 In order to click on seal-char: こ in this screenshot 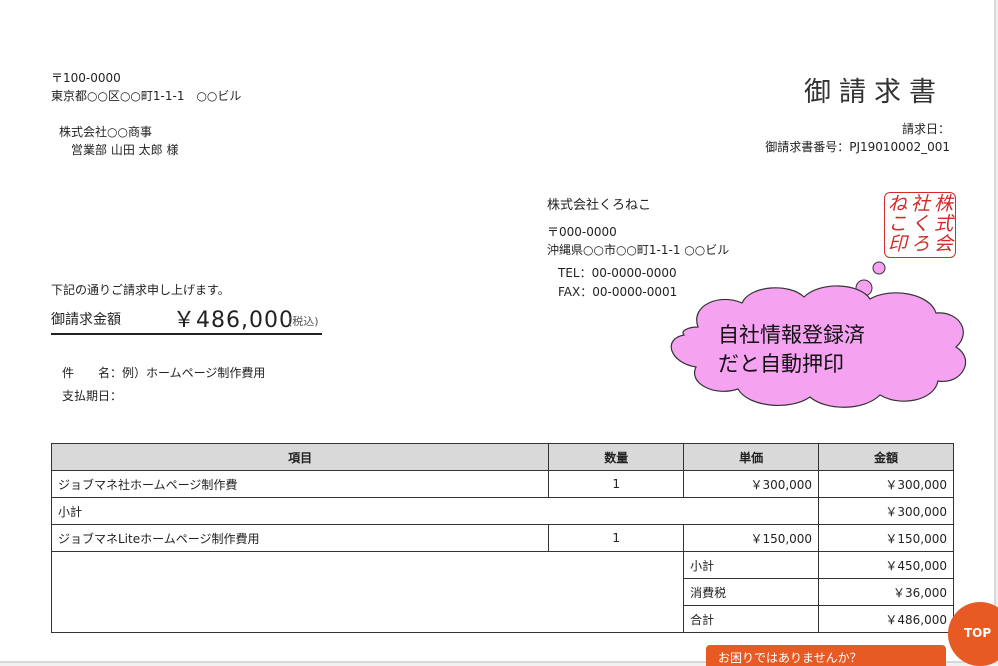, I will do `click(897, 224)`.